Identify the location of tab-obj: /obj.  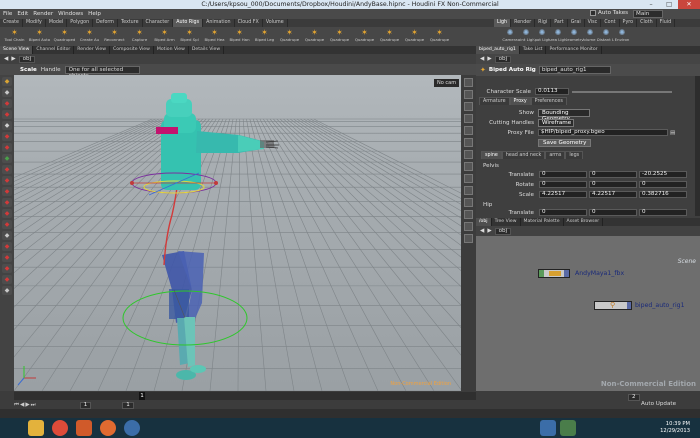
(484, 222).